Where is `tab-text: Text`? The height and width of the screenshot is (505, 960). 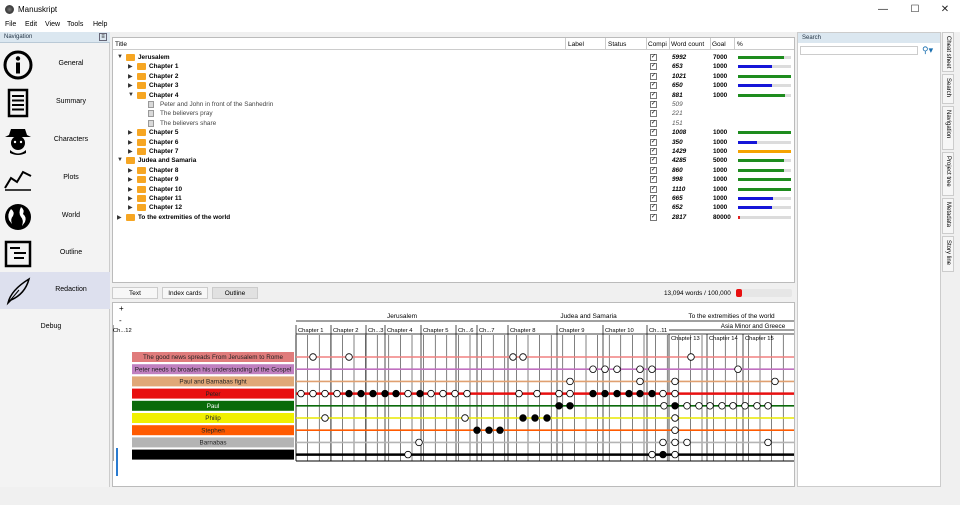
tab-text: Text is located at coordinates (135, 293).